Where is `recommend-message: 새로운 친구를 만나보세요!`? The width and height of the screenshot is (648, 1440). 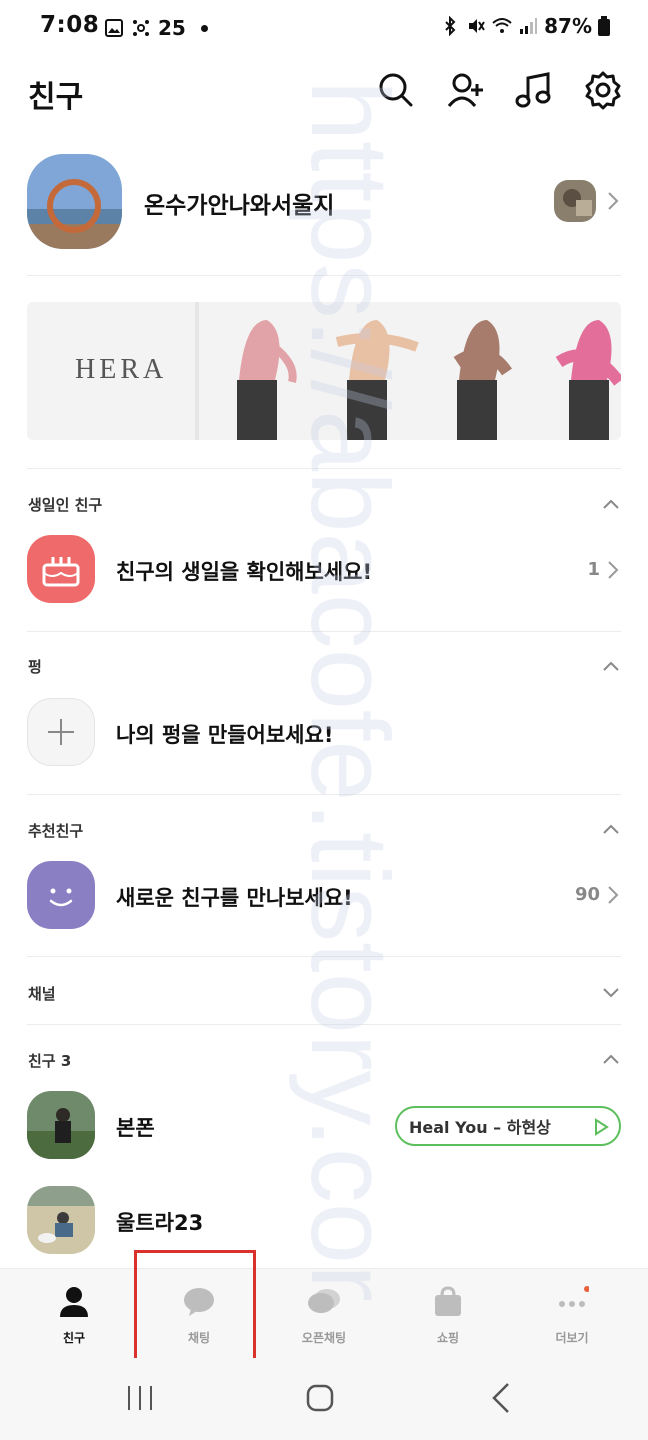 recommend-message: 새로운 친구를 만나보세요! is located at coordinates (234, 897).